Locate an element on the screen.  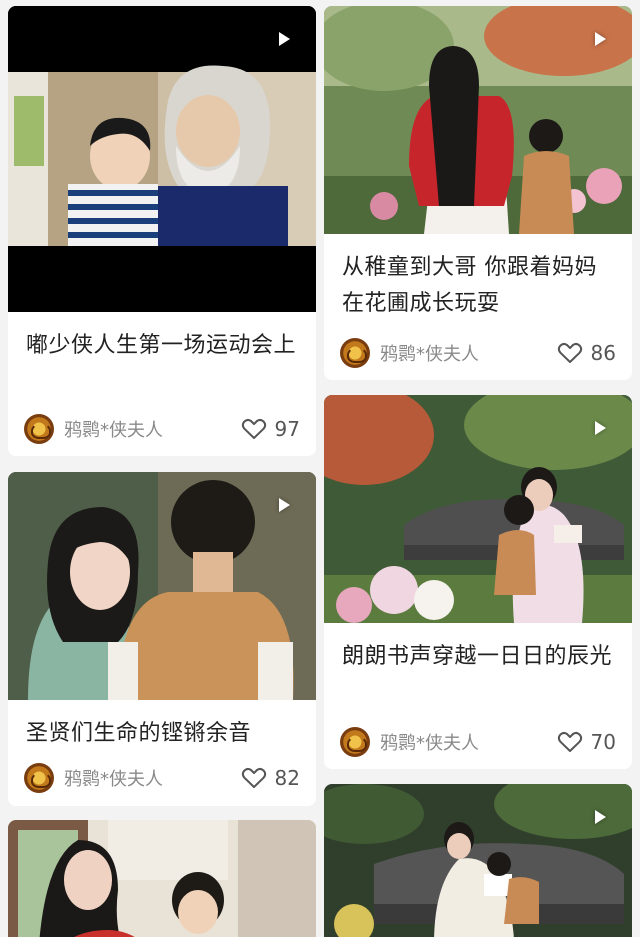
like-count: 97 is located at coordinates (287, 429).